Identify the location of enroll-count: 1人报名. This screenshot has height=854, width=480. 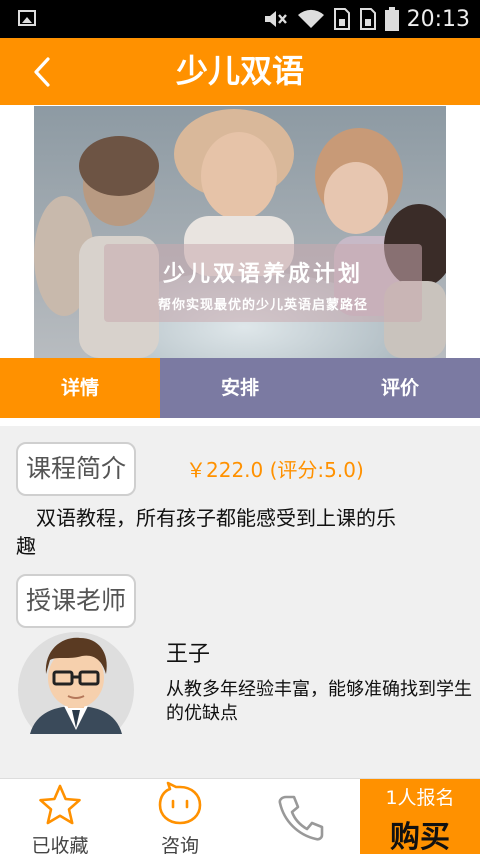
(420, 798).